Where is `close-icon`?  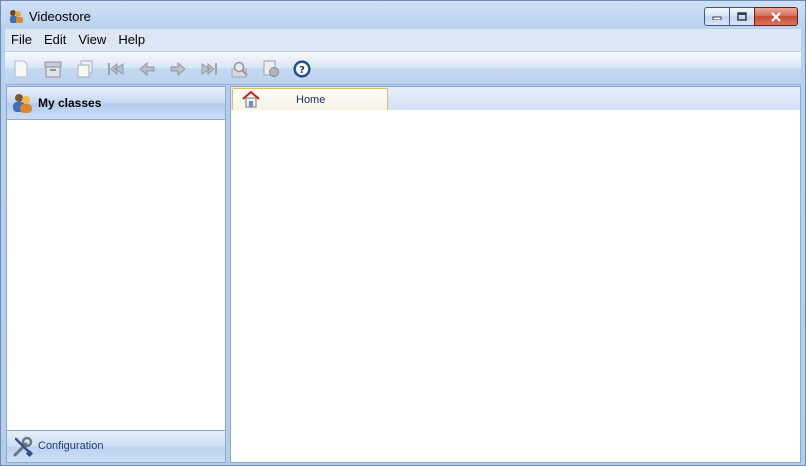 close-icon is located at coordinates (776, 16).